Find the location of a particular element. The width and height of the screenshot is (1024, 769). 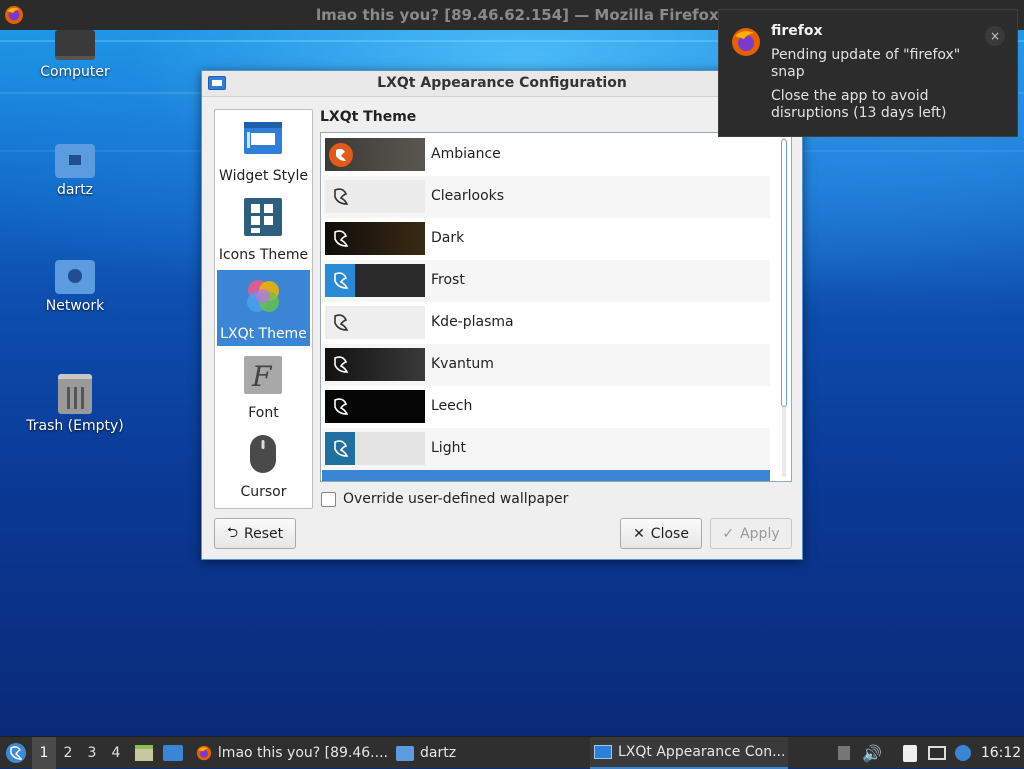

dialog-titlebar: LXQt Appearance Configuration is located at coordinates (502, 84).